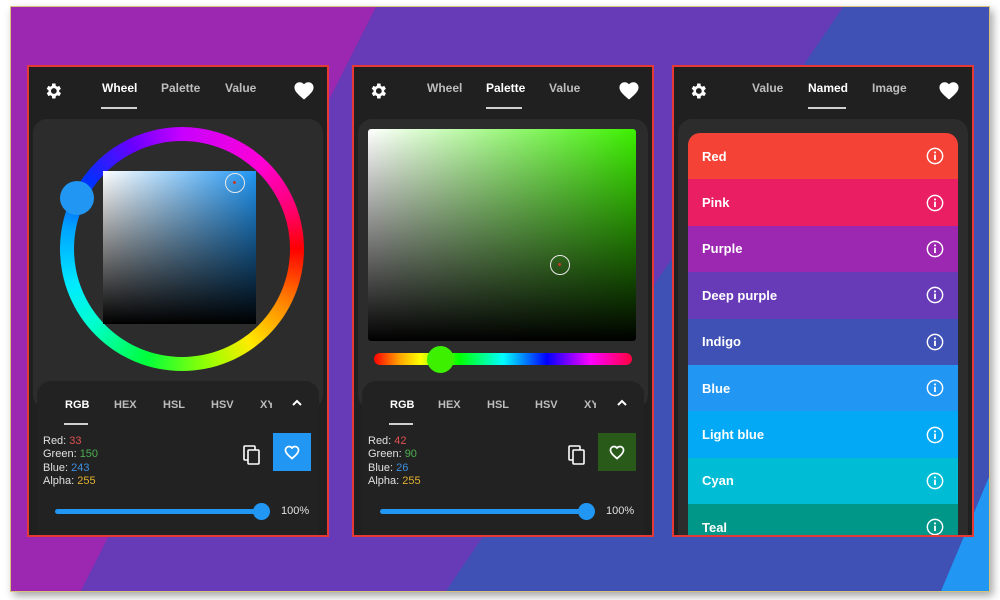 Image resolution: width=1000 pixels, height=600 pixels. I want to click on named-color-label: Cyan, so click(718, 481).